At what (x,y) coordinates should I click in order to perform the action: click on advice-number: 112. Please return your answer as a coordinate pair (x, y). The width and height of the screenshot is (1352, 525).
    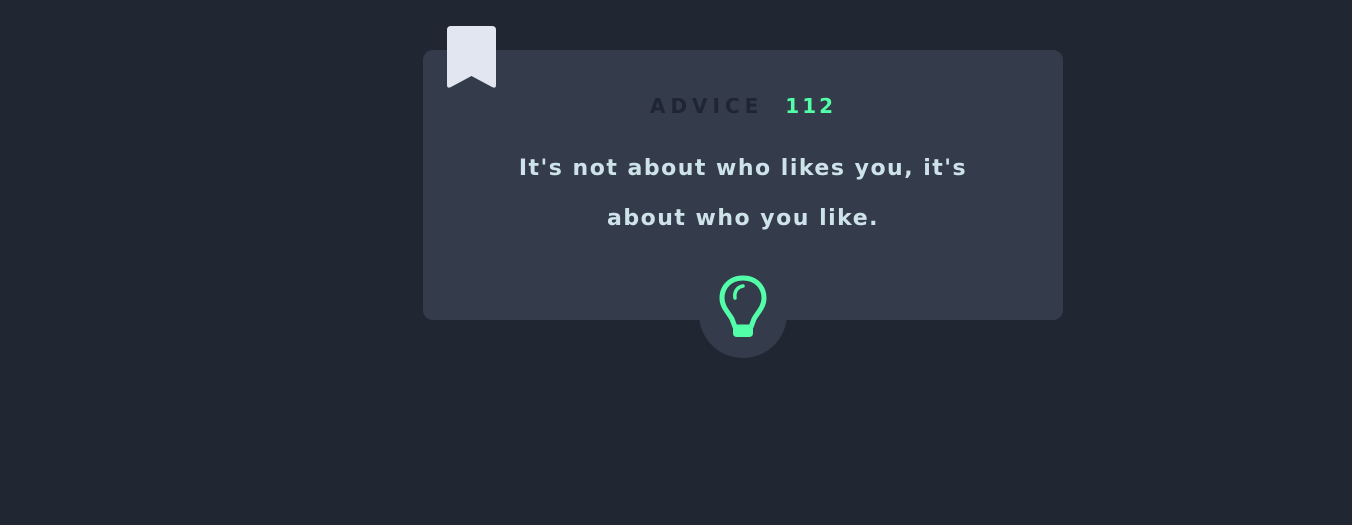
    Looking at the image, I should click on (811, 106).